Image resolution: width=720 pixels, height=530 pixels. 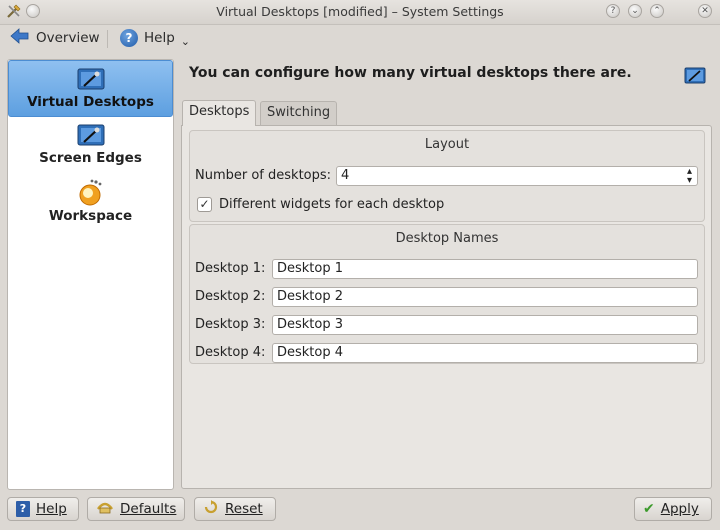 What do you see at coordinates (485, 353) in the screenshot?
I see `desktop-4-name-input: Desktop 4` at bounding box center [485, 353].